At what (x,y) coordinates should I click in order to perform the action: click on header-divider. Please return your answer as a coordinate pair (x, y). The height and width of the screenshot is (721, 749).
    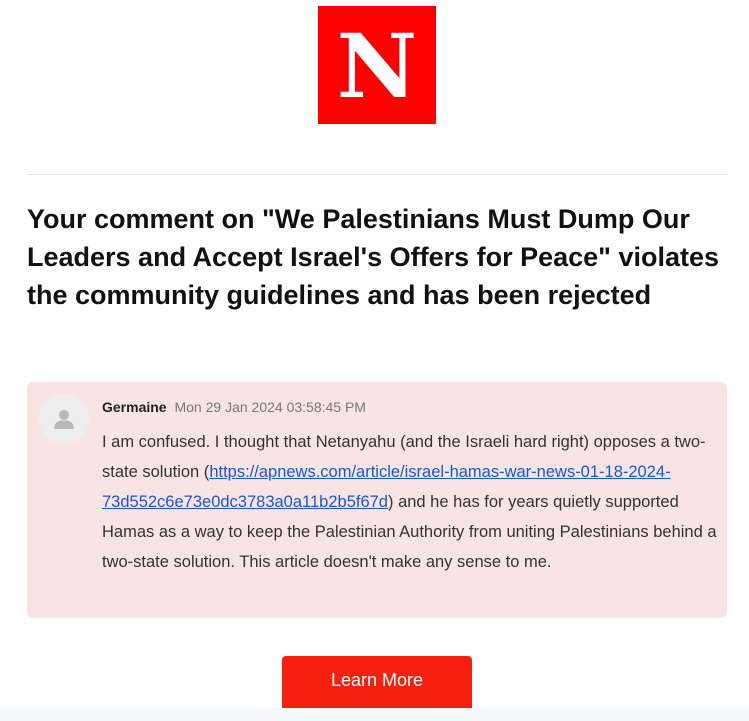
    Looking at the image, I should click on (377, 174).